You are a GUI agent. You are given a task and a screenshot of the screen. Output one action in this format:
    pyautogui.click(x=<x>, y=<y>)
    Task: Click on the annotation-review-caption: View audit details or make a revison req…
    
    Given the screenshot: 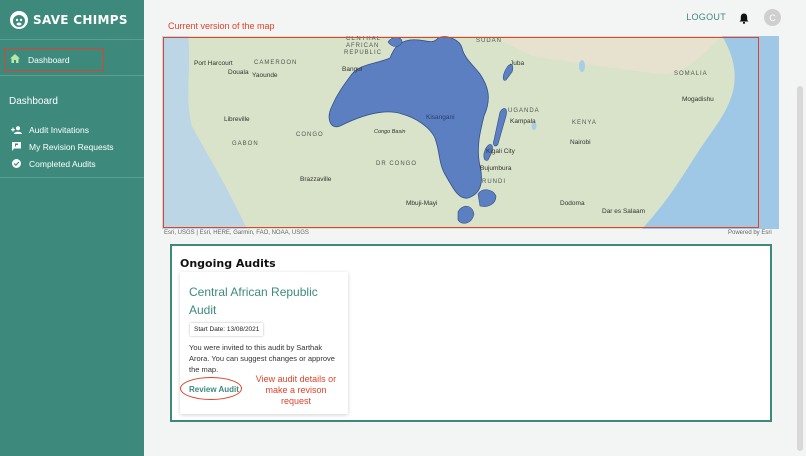 What is the action you would take?
    pyautogui.click(x=296, y=390)
    